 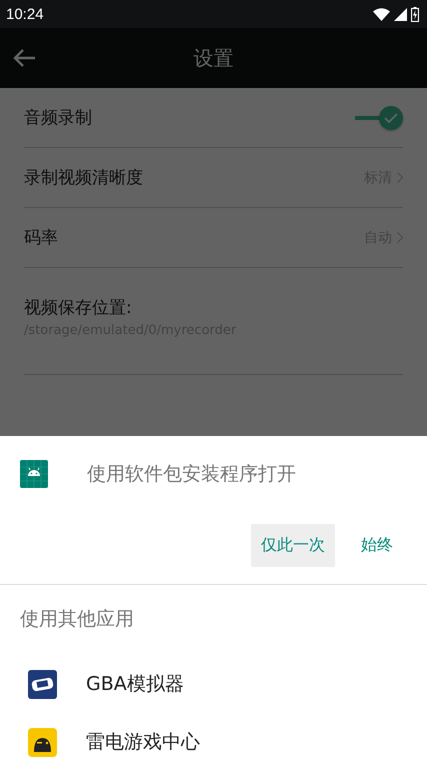 What do you see at coordinates (77, 619) in the screenshot?
I see `section-heading: 使用其他应用` at bounding box center [77, 619].